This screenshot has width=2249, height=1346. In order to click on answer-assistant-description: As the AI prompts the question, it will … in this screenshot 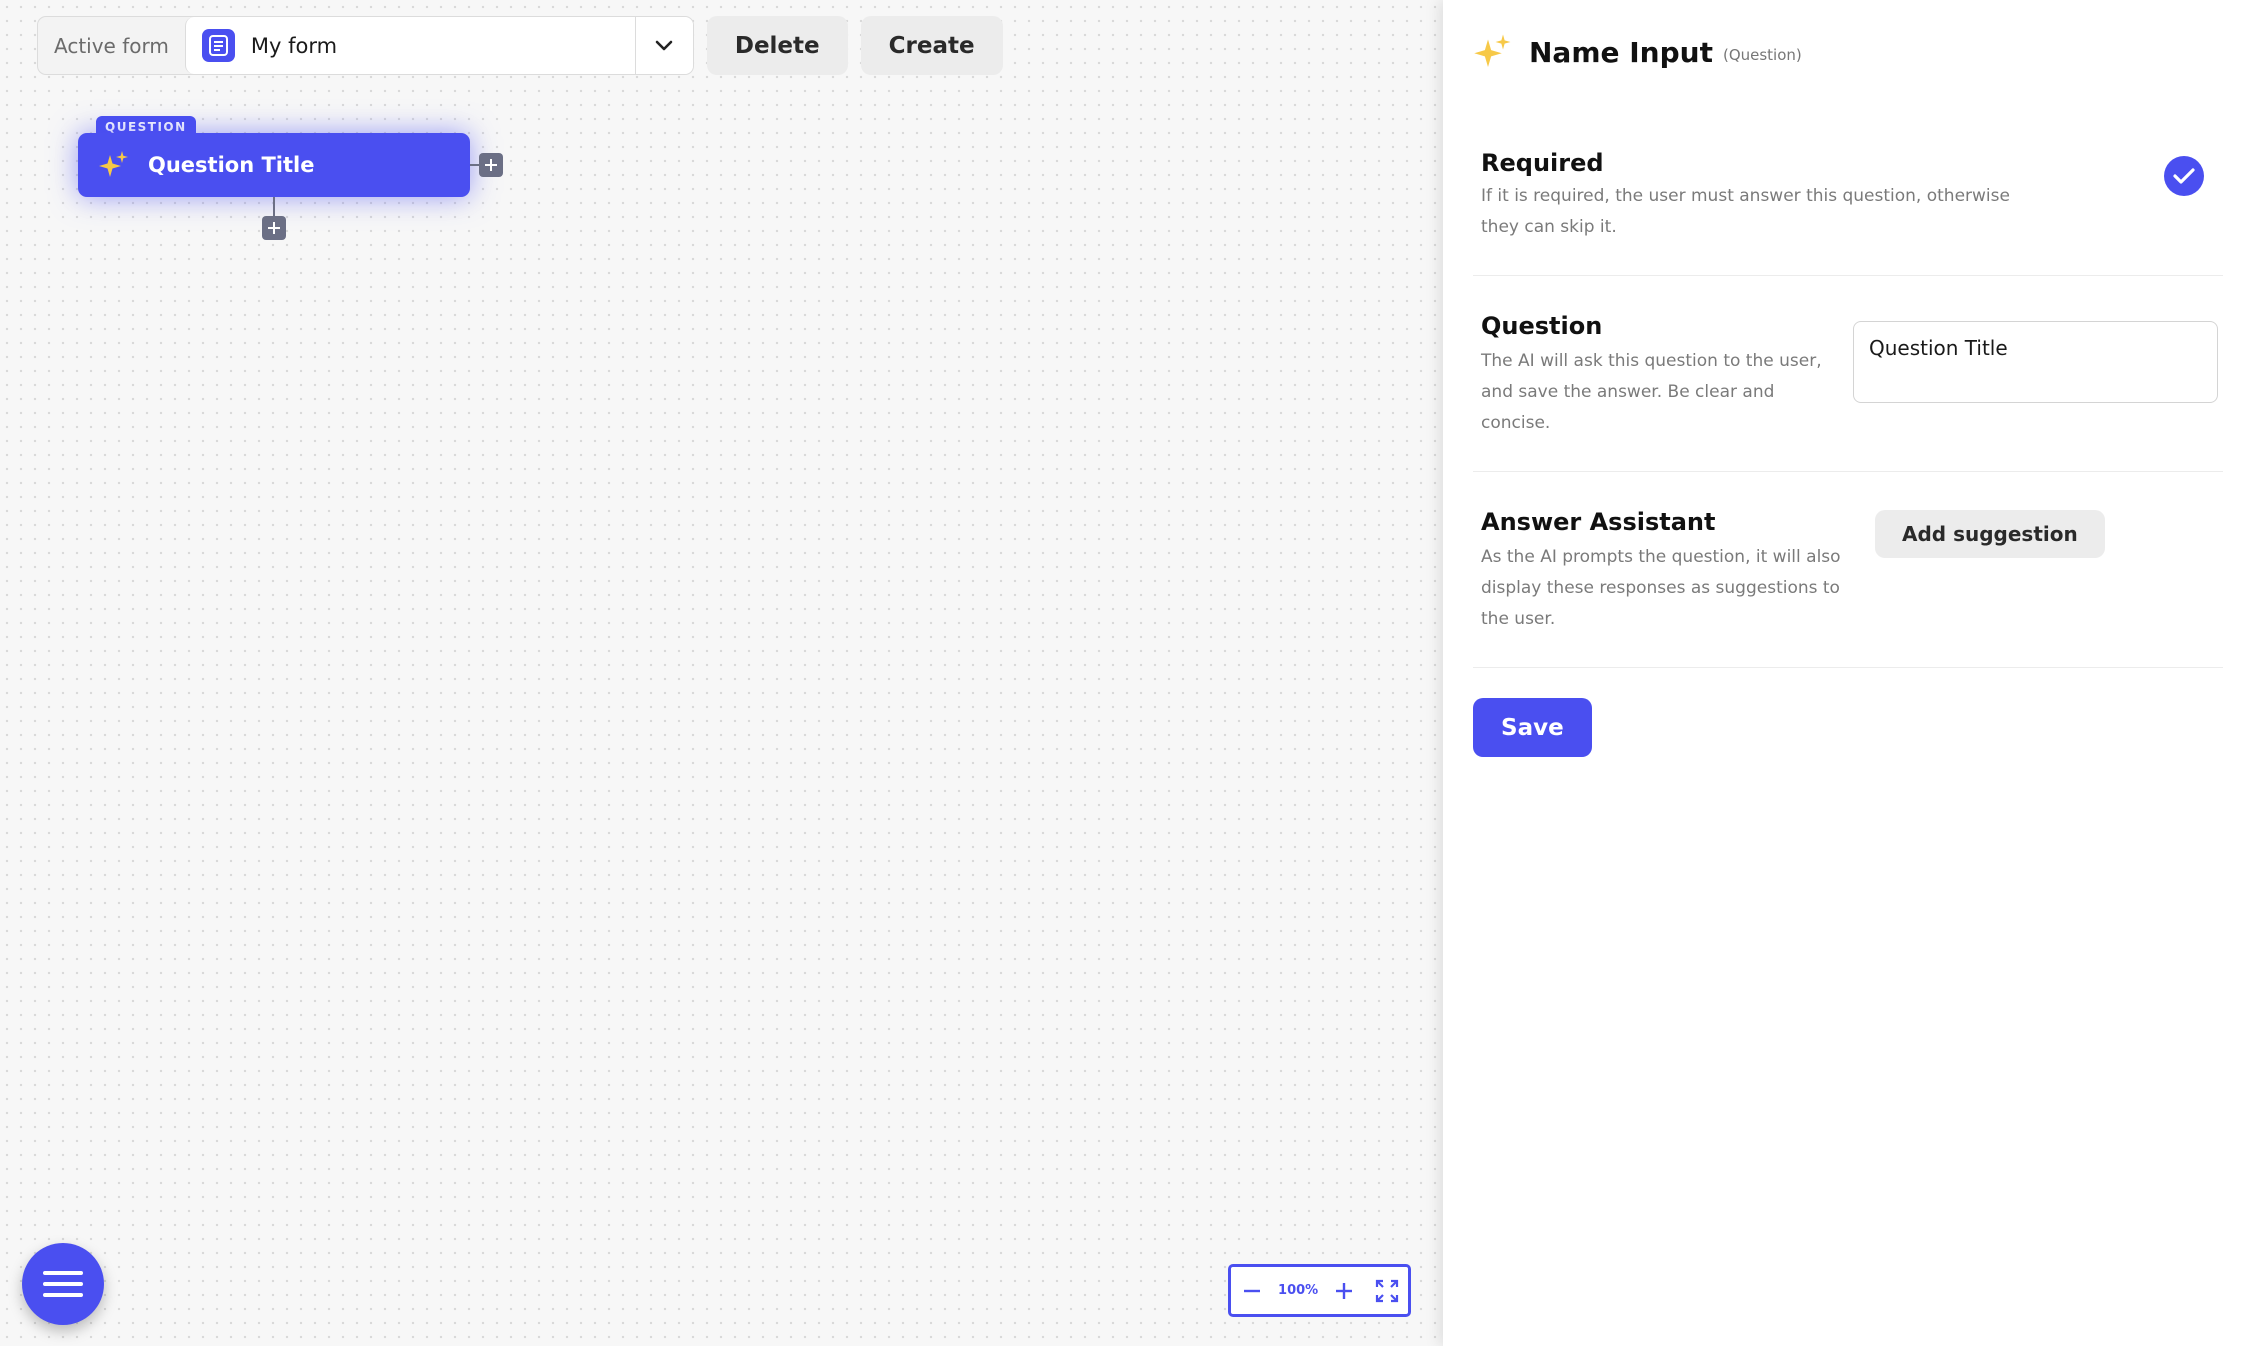, I will do `click(1661, 588)`.